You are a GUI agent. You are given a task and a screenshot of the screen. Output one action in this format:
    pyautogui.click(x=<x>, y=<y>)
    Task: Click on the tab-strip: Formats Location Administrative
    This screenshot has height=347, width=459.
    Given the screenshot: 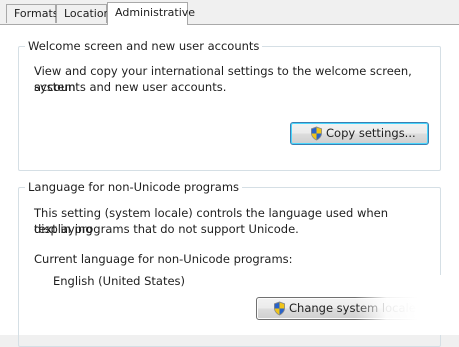 What is the action you would take?
    pyautogui.click(x=229, y=13)
    